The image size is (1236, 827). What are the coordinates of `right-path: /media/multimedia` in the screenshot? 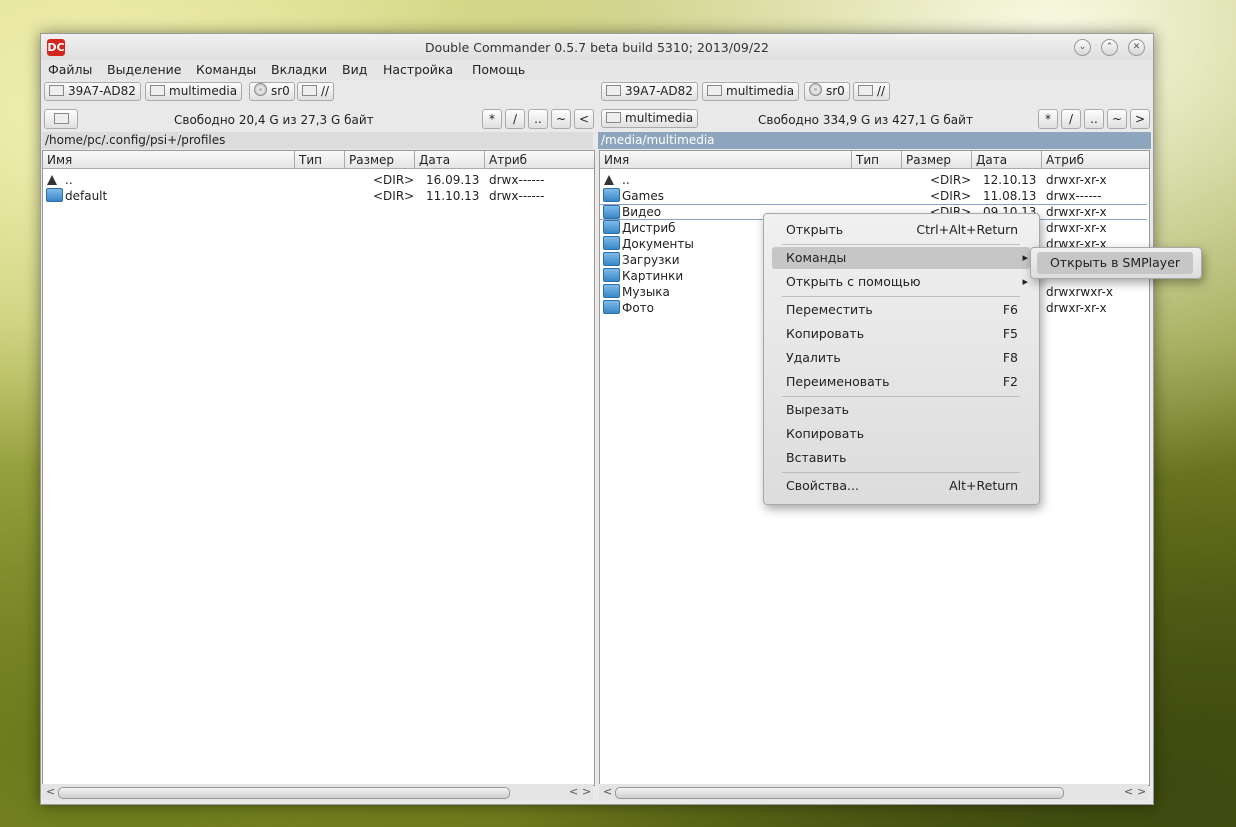 It's located at (874, 140).